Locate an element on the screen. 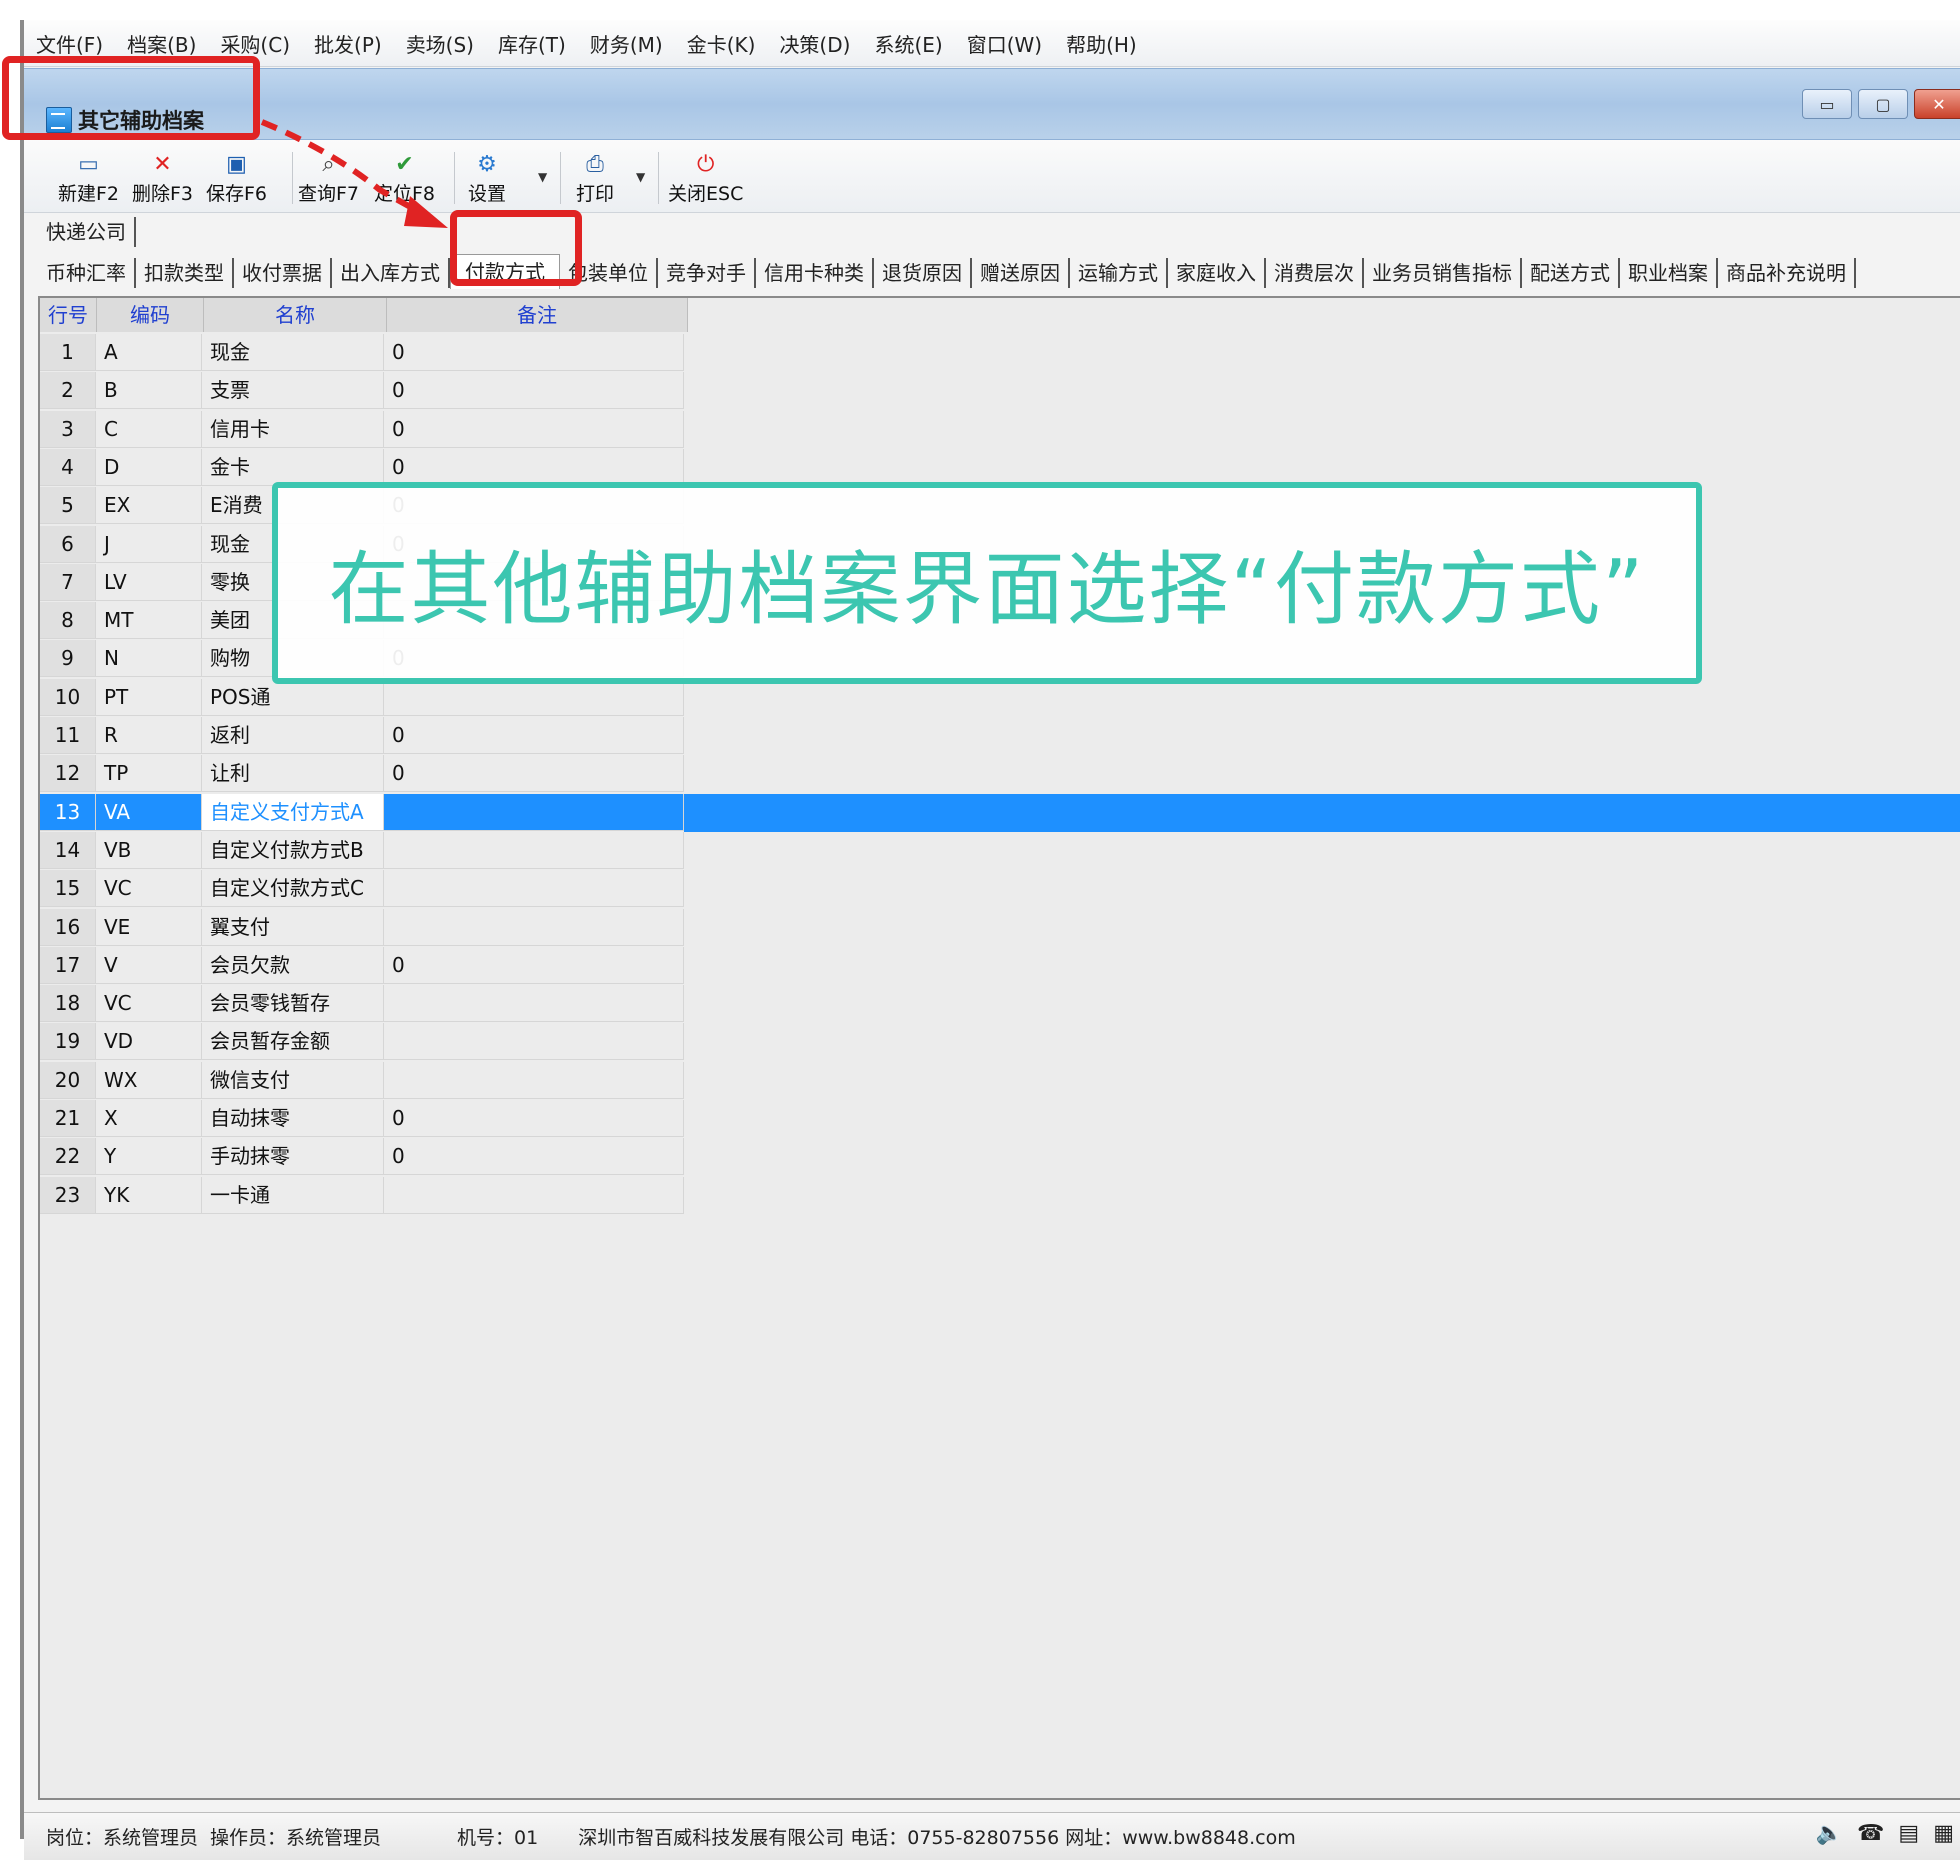 This screenshot has height=1860, width=1960. instruction-callout: 在其他辅助档案界面选择“付款方式” is located at coordinates (987, 583).